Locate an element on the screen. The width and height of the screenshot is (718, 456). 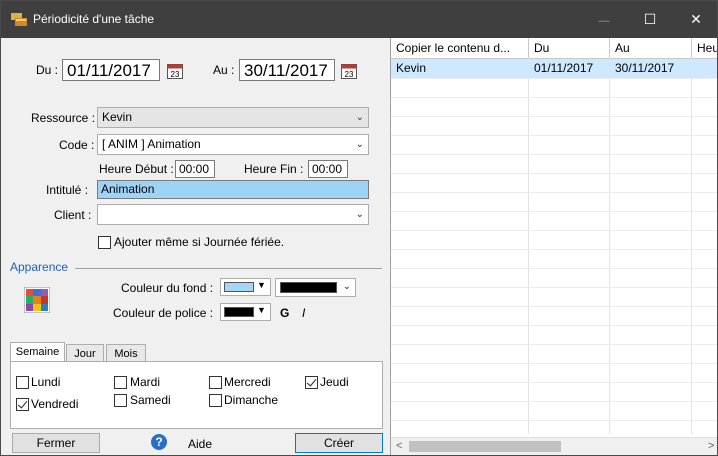
scroll-left-icon: < is located at coordinates (399, 446).